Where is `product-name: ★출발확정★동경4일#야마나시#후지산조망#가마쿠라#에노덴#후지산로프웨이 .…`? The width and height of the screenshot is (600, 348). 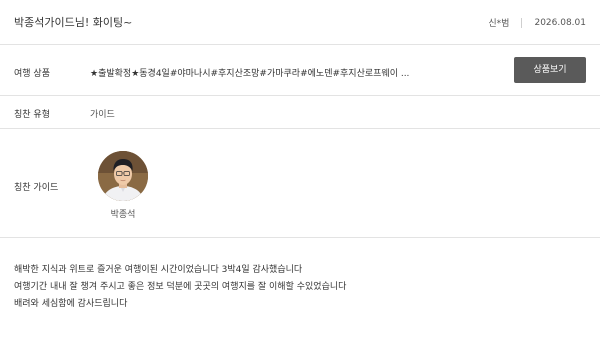
product-name: ★출발확정★동경4일#야마나시#후지산조망#가마쿠라#에노덴#후지산로프웨이 .… is located at coordinates (250, 72).